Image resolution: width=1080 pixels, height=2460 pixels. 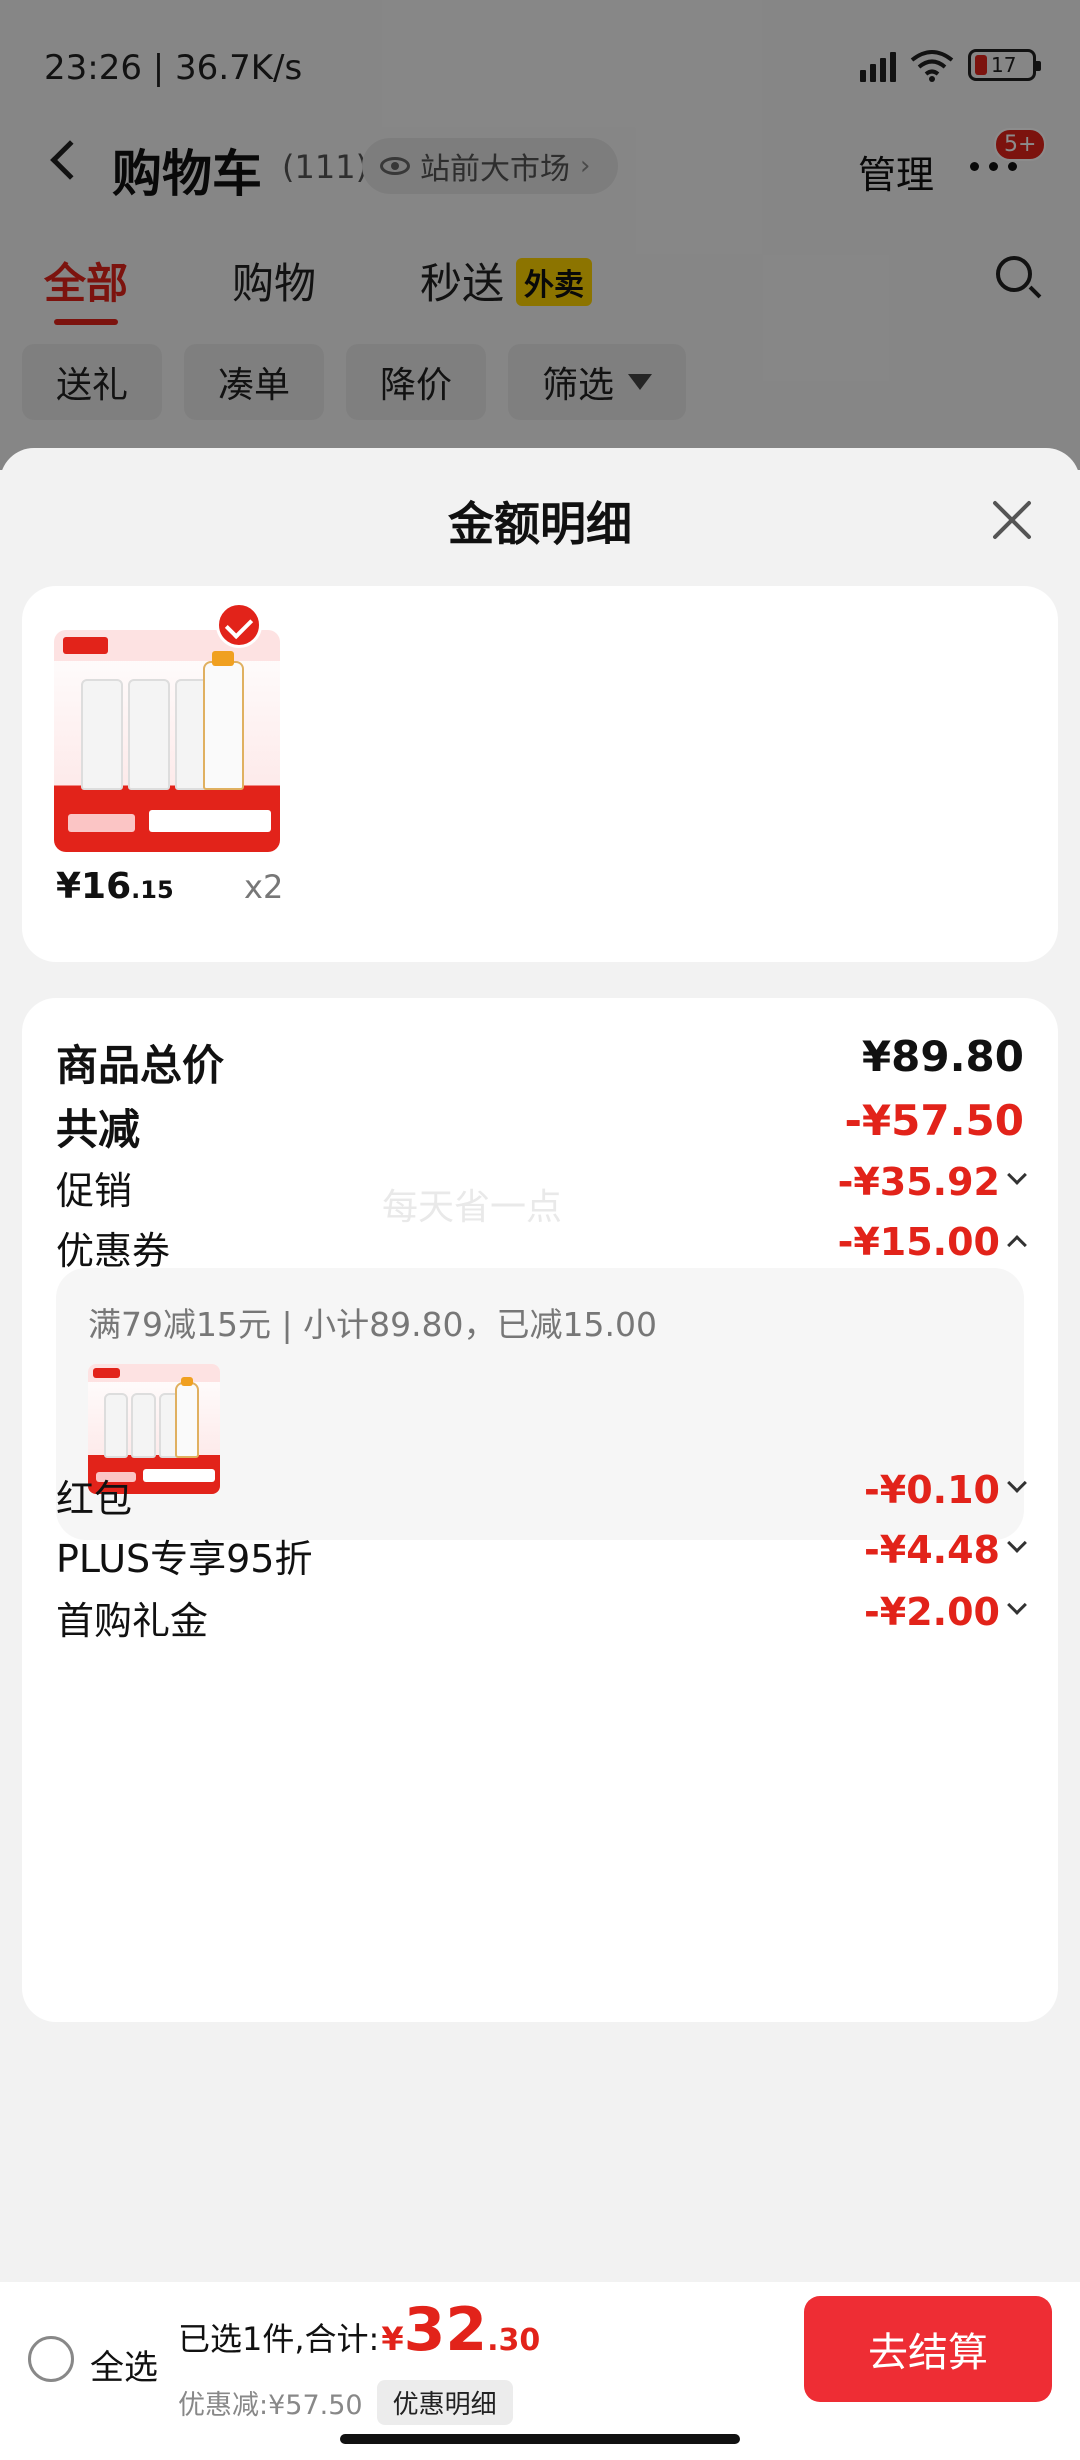 What do you see at coordinates (540, 2439) in the screenshot?
I see `home-indicator` at bounding box center [540, 2439].